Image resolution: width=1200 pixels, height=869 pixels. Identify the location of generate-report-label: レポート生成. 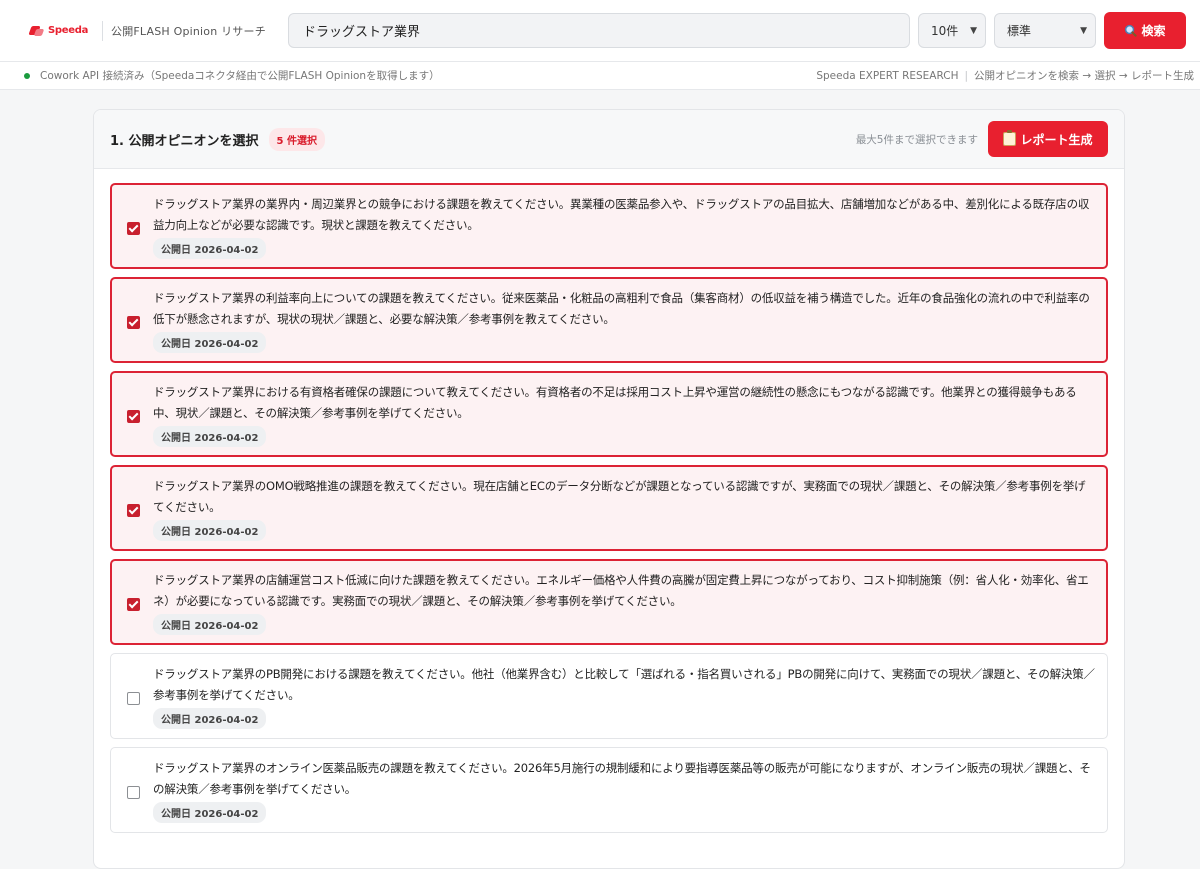
(1056, 139).